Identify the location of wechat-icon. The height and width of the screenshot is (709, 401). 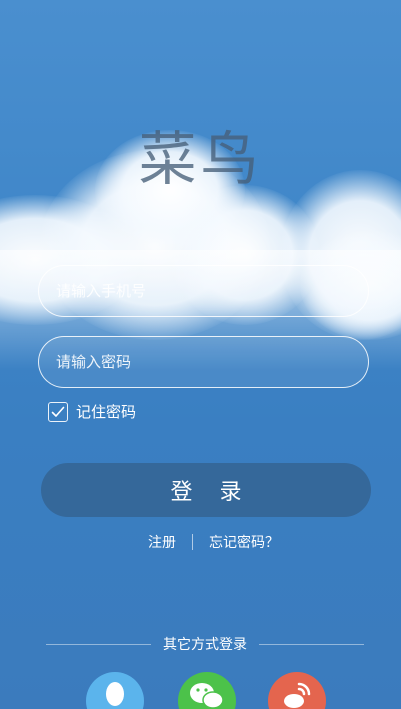
(207, 696).